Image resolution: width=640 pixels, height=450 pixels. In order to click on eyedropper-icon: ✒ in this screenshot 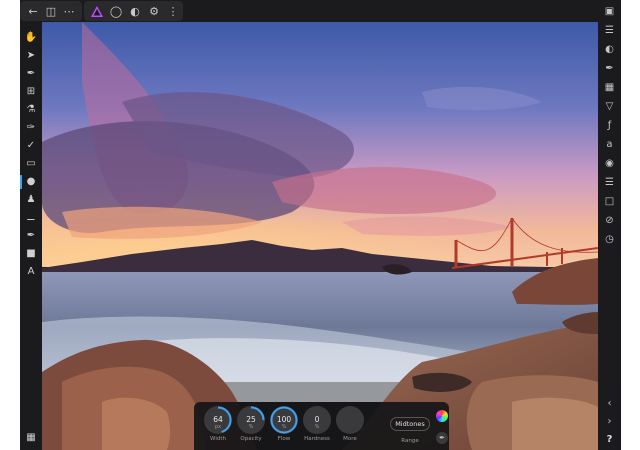, I will do `click(442, 438)`.